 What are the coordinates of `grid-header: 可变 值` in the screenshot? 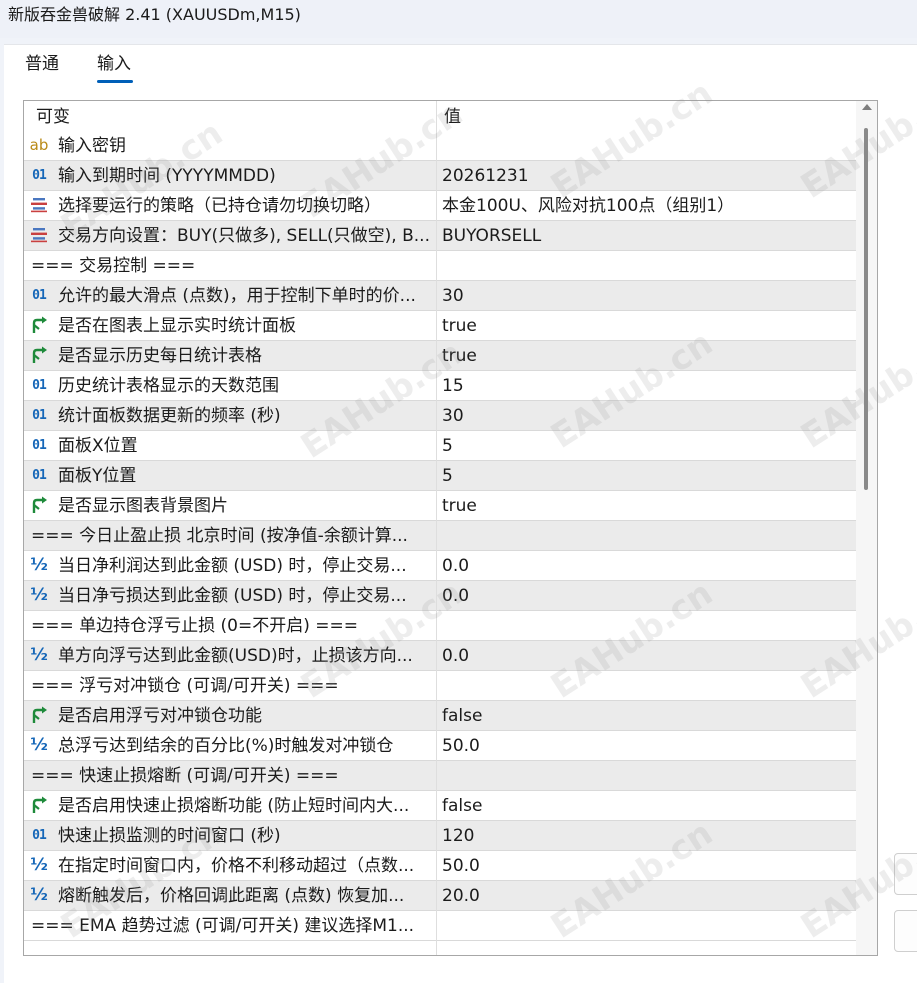 It's located at (450, 116).